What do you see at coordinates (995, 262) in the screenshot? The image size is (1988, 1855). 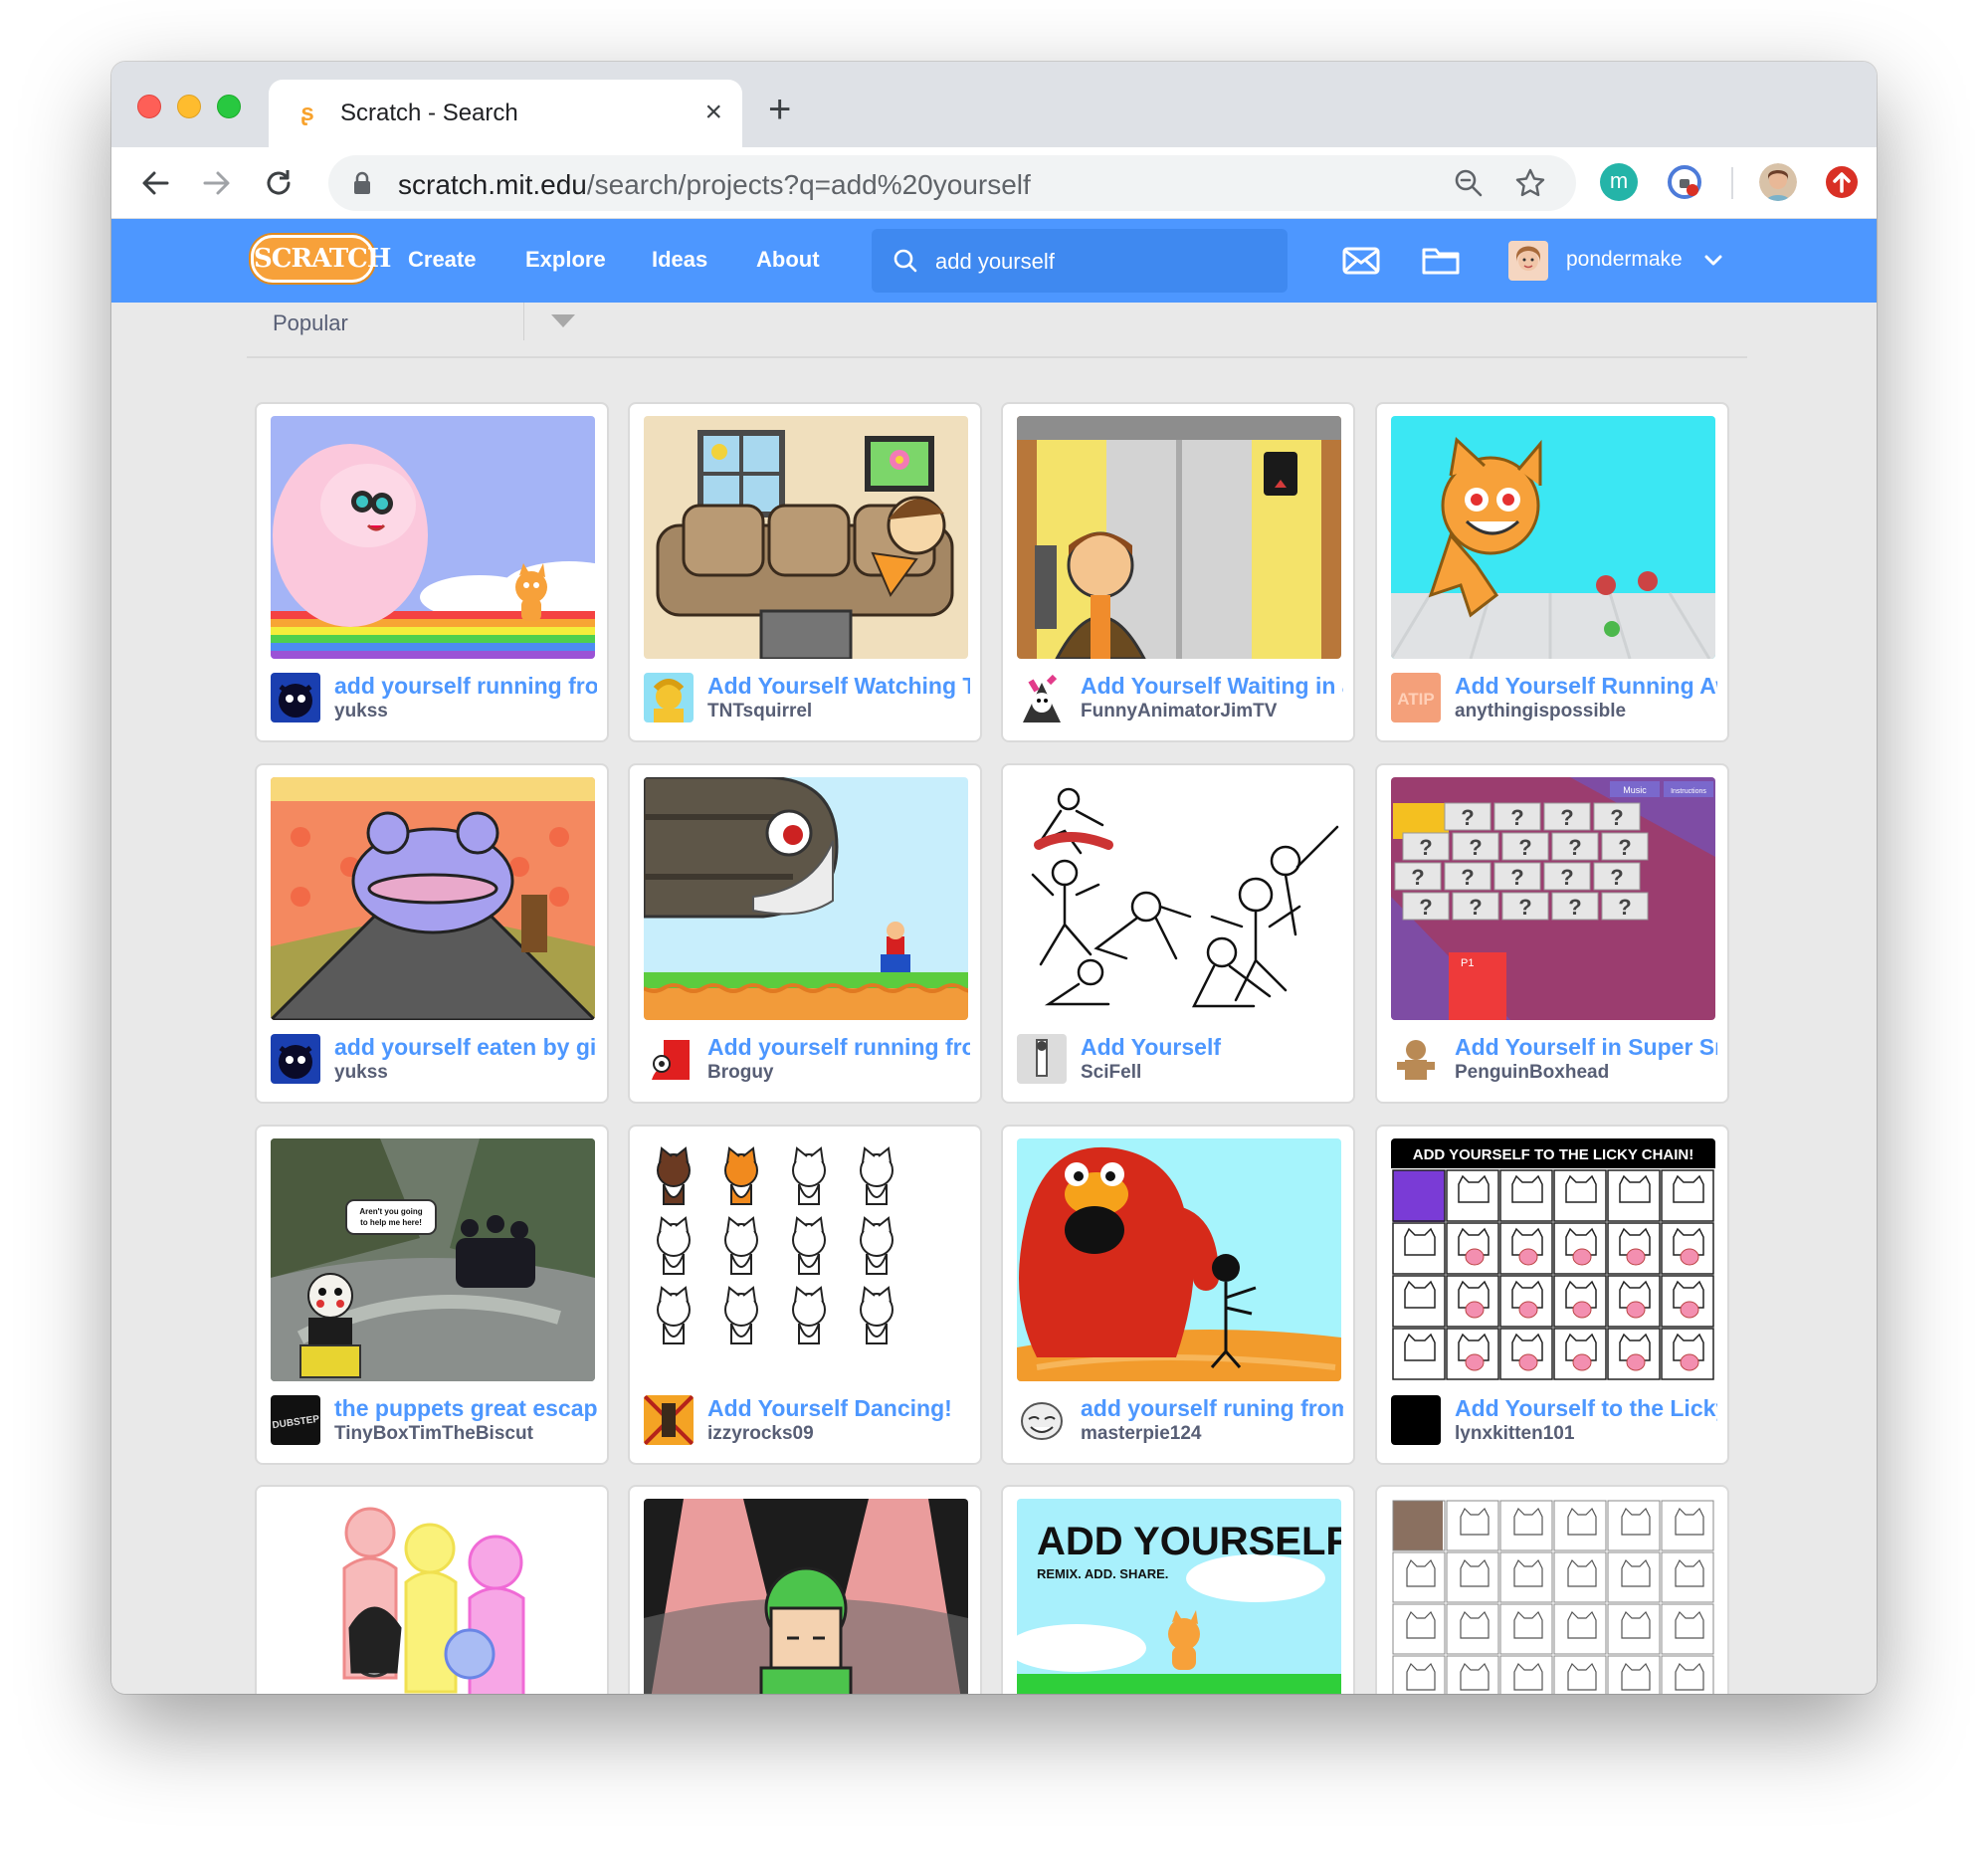 I see `search-input: add yourself` at bounding box center [995, 262].